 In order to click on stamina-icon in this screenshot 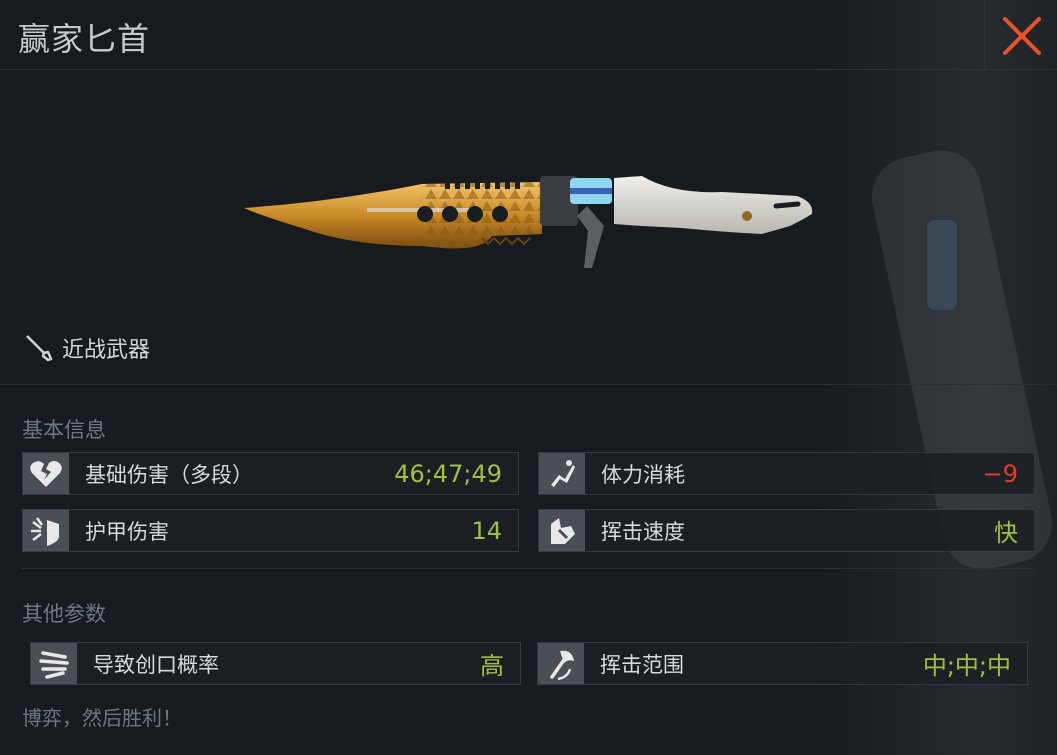, I will do `click(563, 473)`.